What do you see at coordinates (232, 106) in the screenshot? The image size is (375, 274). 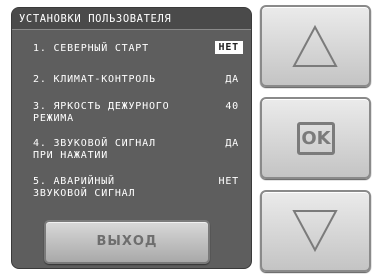 I see `setting-value: 40` at bounding box center [232, 106].